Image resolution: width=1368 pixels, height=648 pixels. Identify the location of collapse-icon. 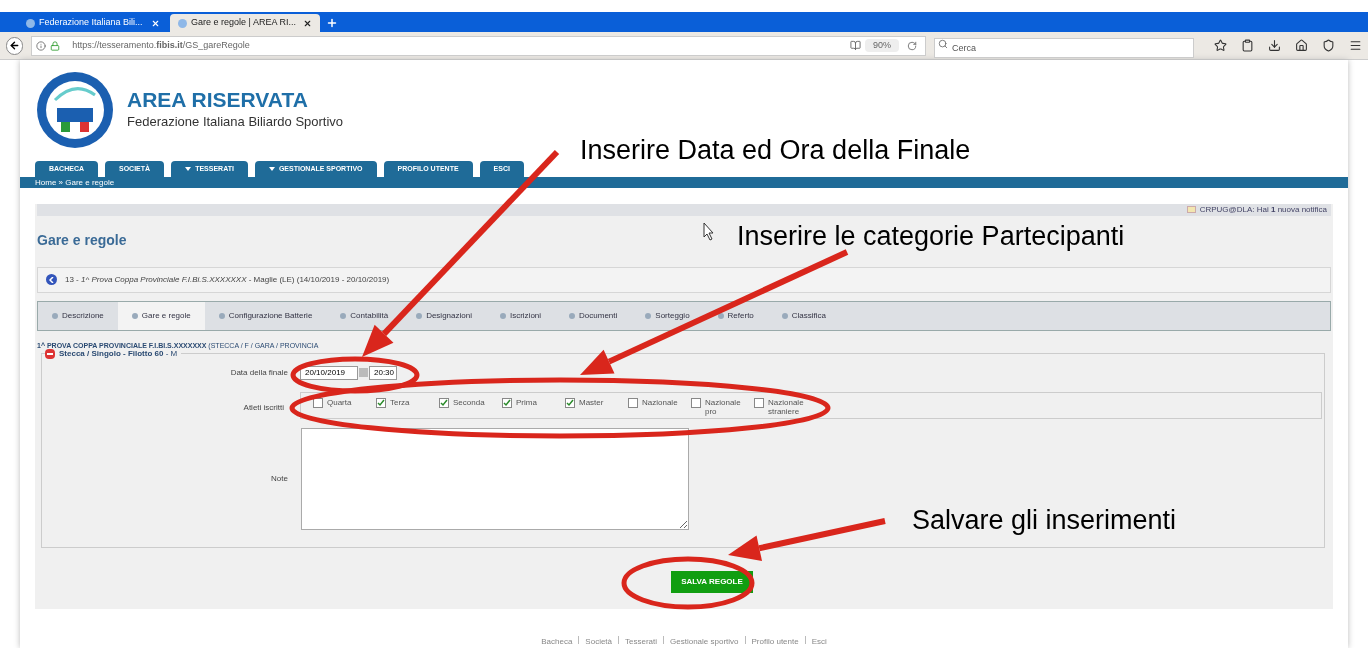
(50, 353).